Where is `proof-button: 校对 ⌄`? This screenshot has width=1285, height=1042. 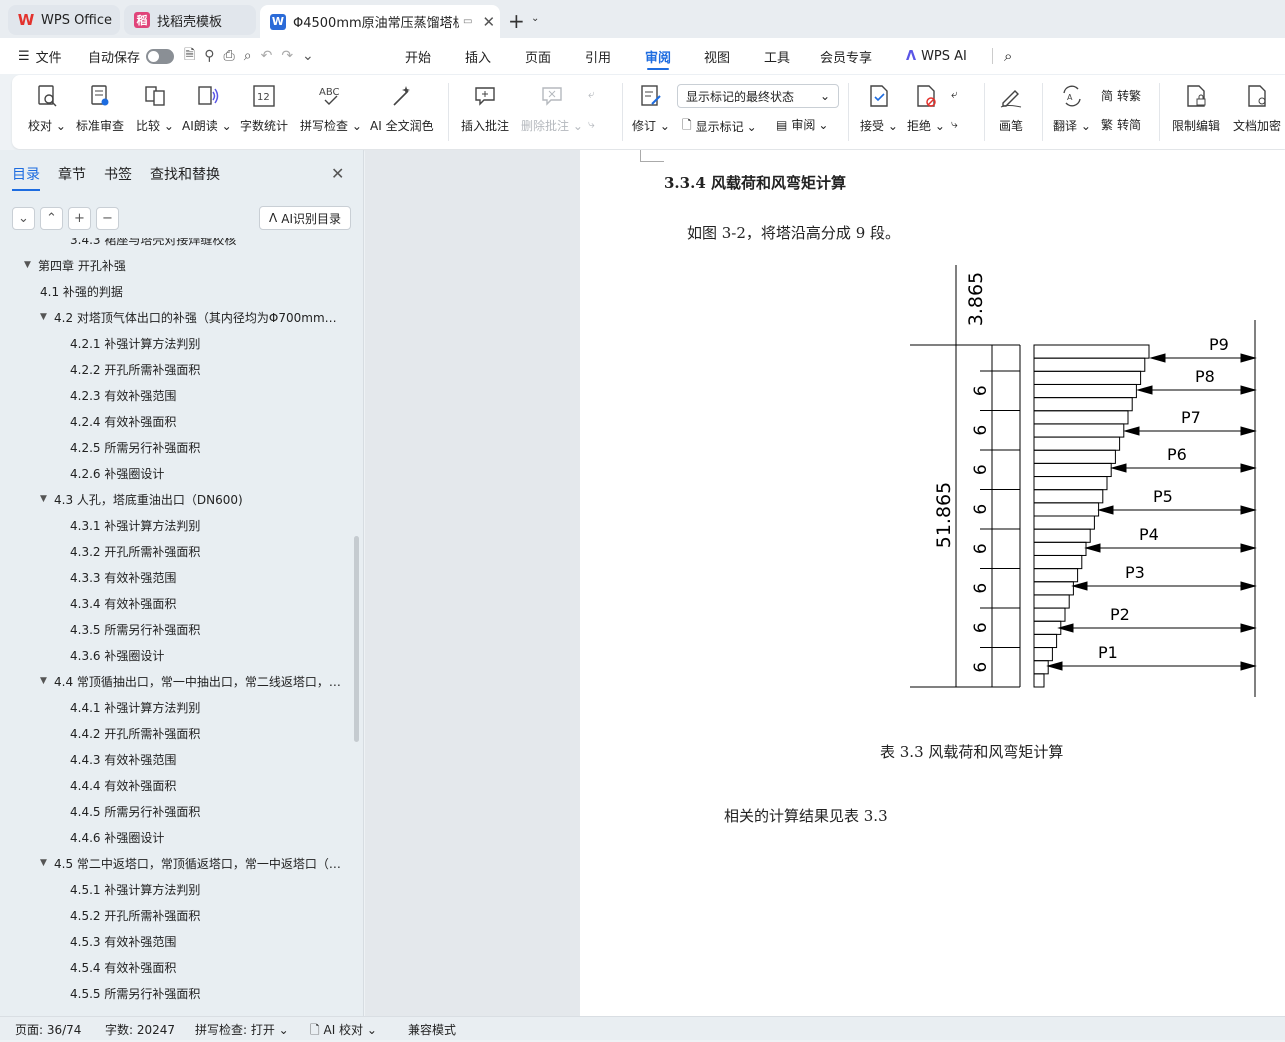
proof-button: 校对 ⌄ is located at coordinates (47, 108).